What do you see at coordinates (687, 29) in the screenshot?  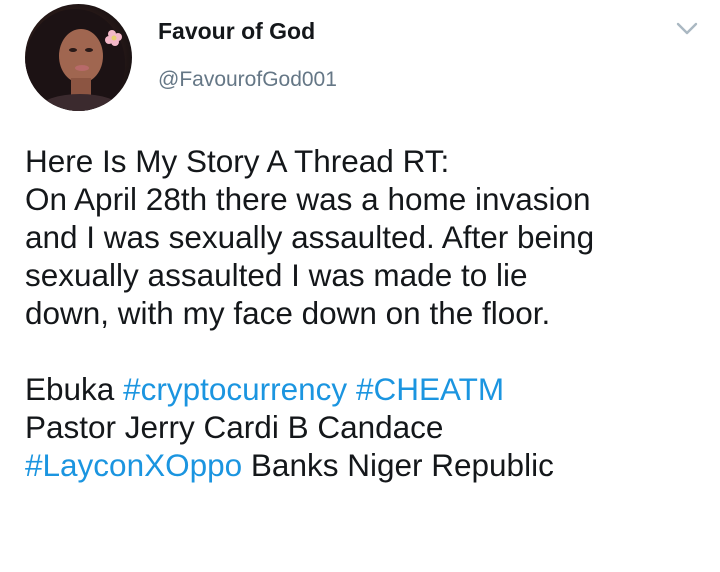 I see `chevron-down-icon` at bounding box center [687, 29].